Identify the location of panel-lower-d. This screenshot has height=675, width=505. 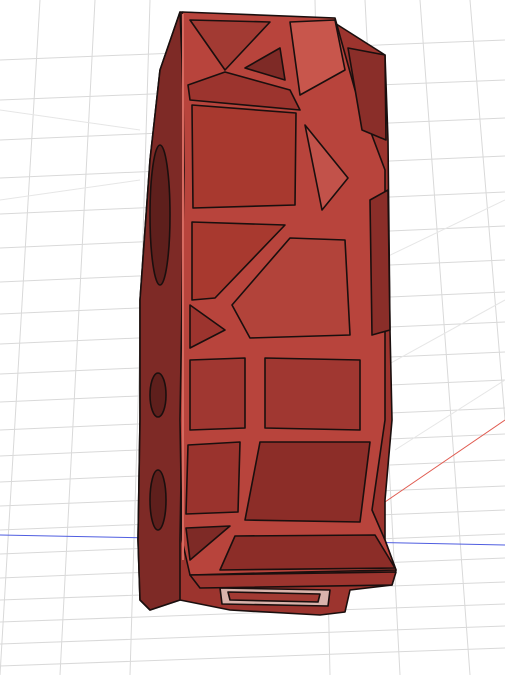
(307, 482).